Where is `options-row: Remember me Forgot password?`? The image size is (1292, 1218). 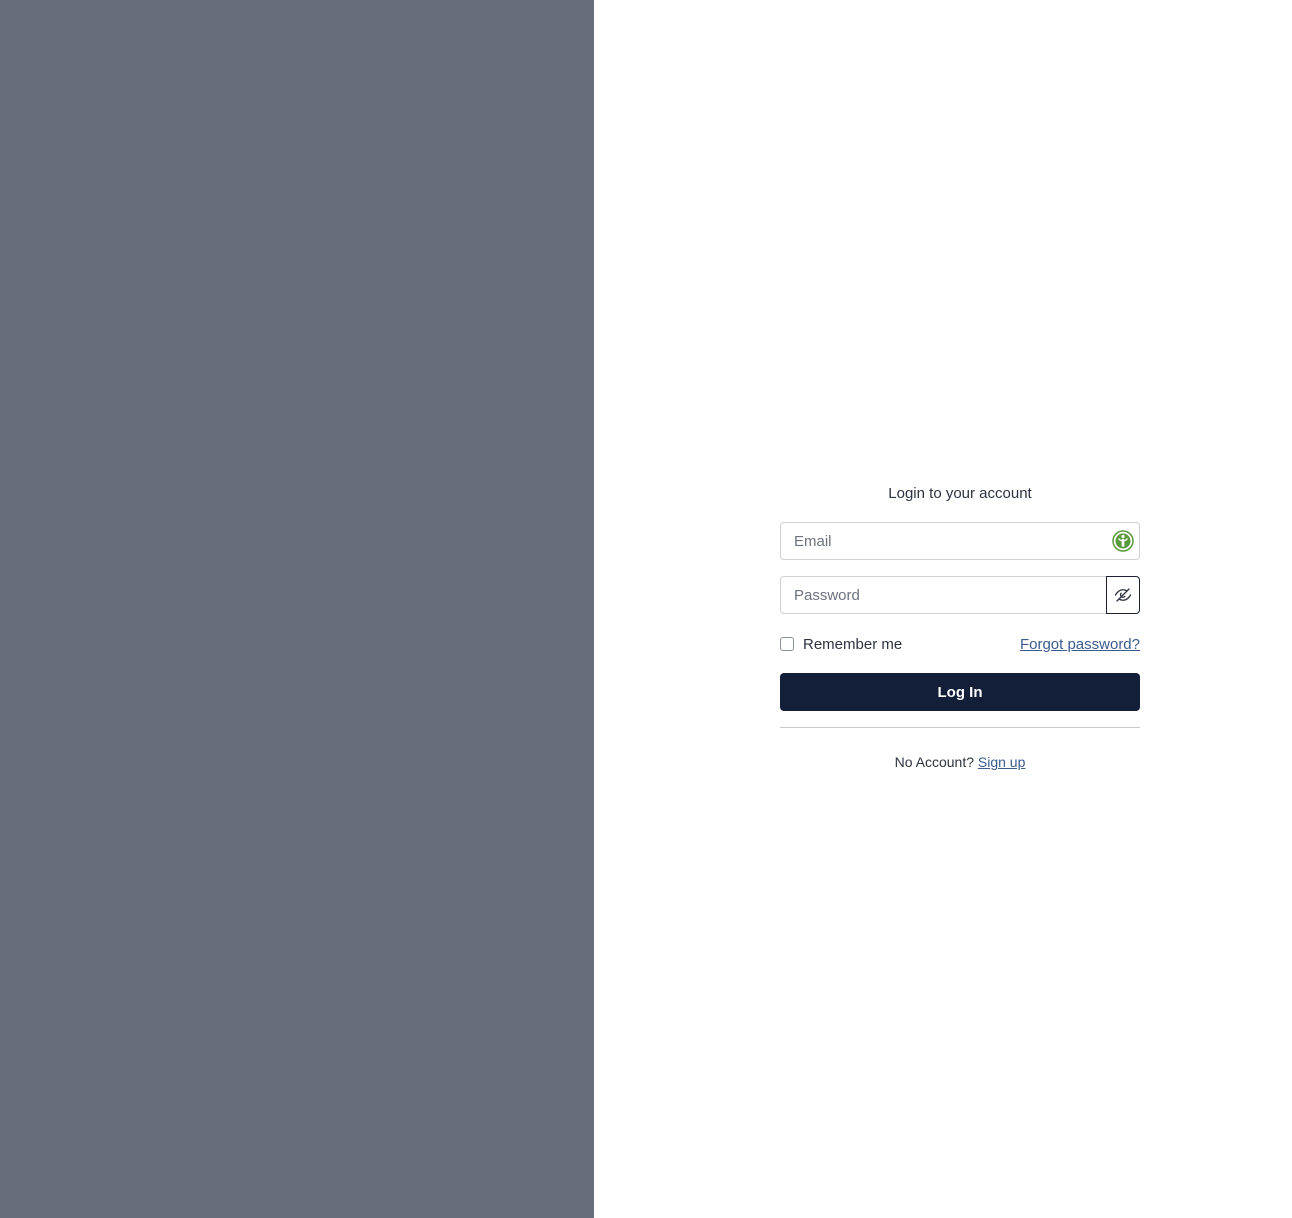 options-row: Remember me Forgot password? is located at coordinates (960, 644).